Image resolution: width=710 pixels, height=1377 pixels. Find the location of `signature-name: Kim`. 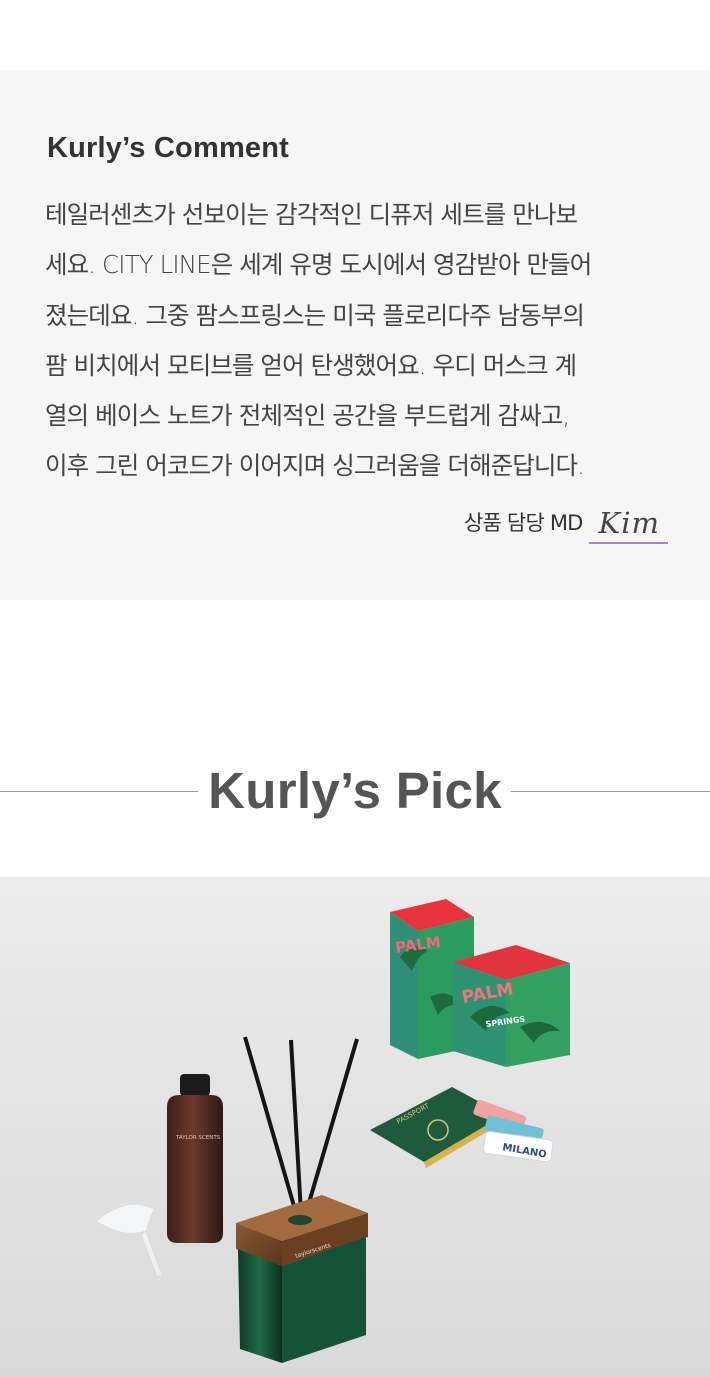

signature-name: Kim is located at coordinates (629, 523).